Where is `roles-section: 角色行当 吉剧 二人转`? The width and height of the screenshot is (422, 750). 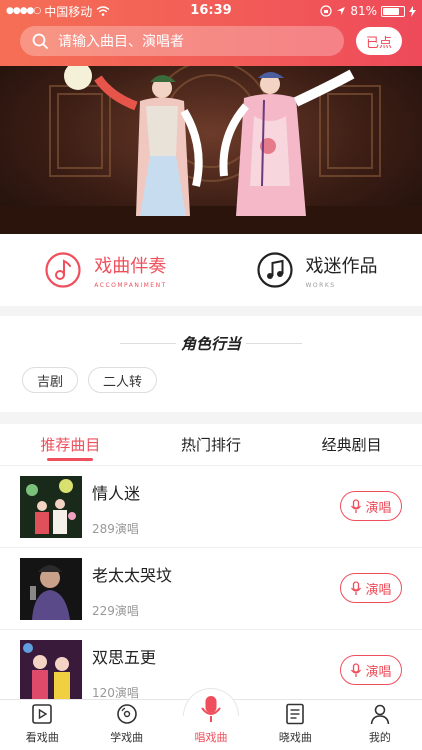
roles-section: 角色行当 吉剧 二人转 is located at coordinates (211, 364).